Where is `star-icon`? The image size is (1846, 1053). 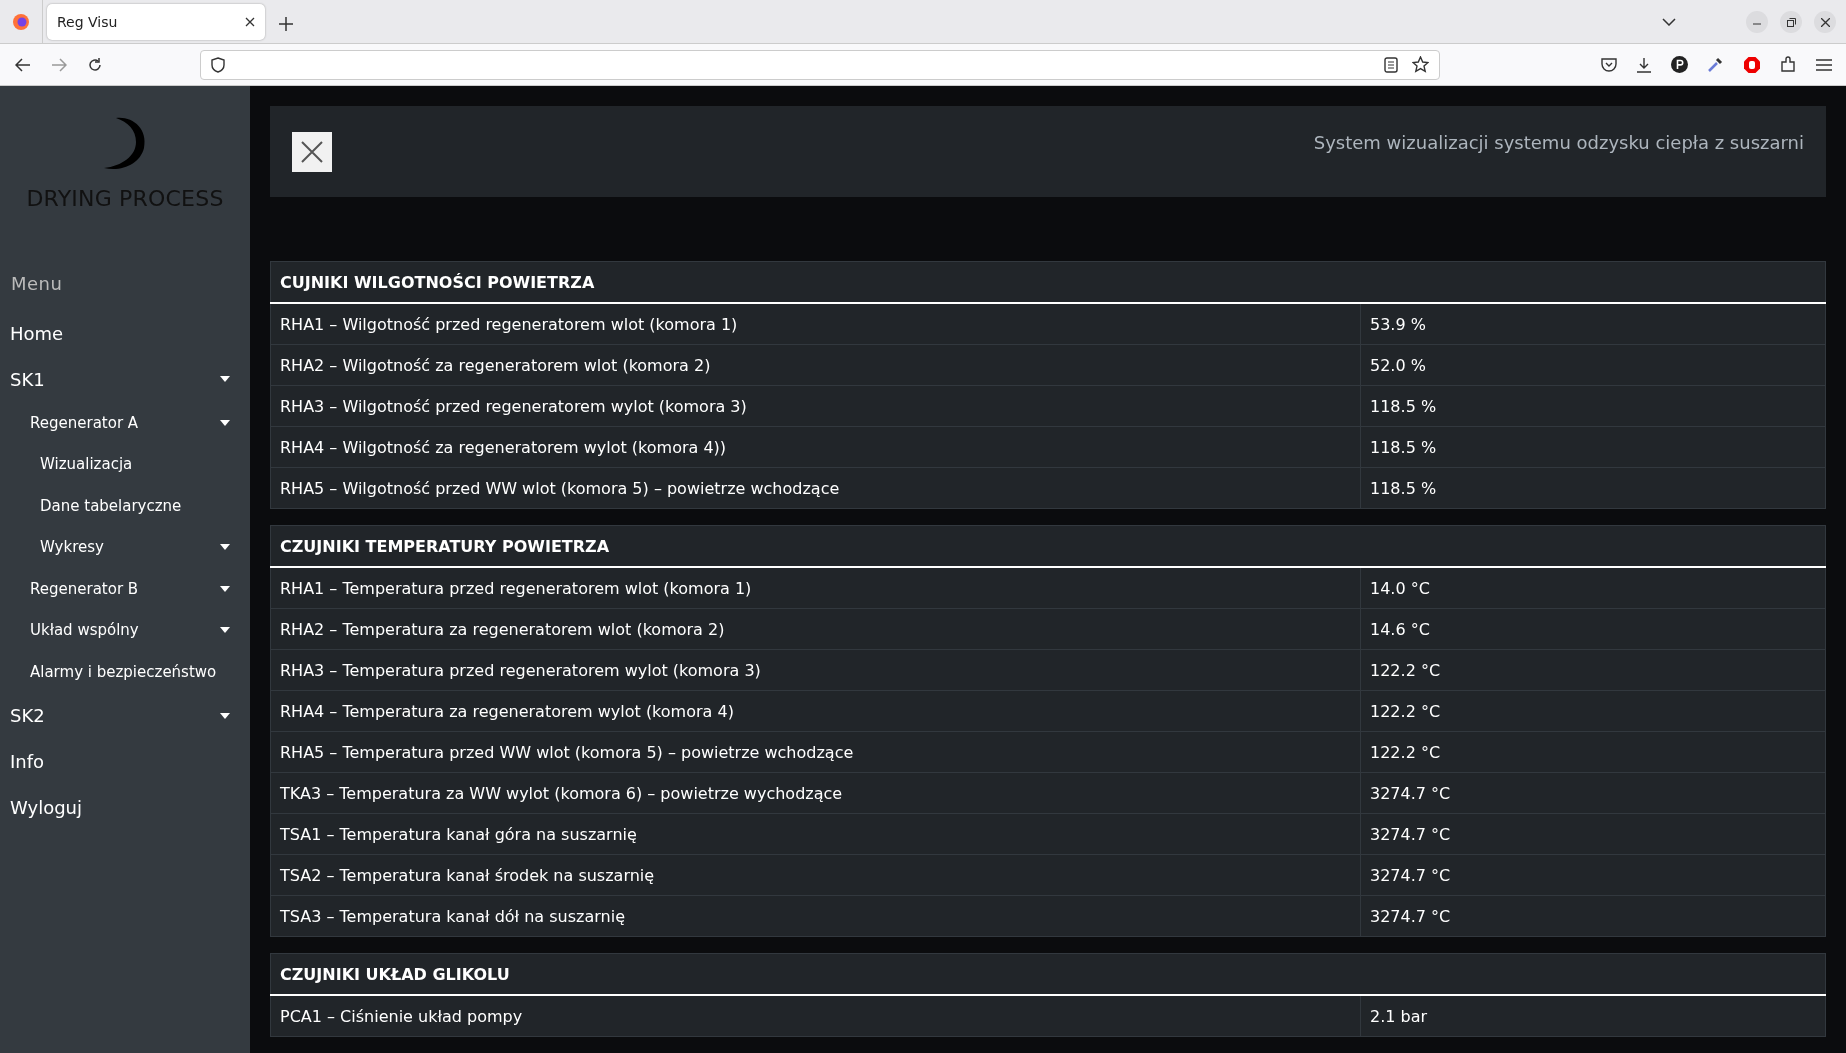
star-icon is located at coordinates (1420, 64).